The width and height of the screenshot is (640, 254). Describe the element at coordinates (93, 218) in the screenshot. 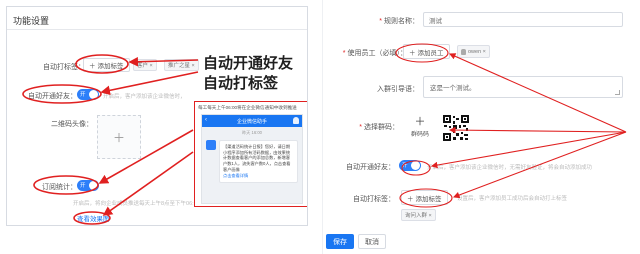

I see `view-preview-link: 查看效果图` at that location.